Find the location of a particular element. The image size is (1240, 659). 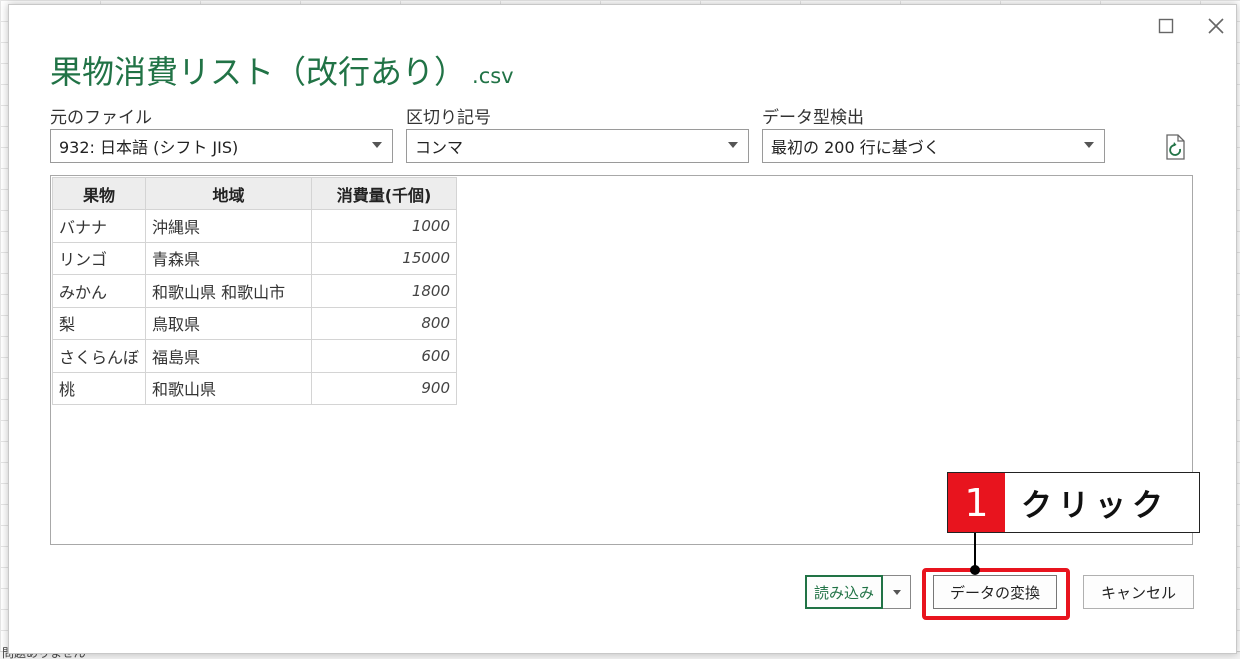

table-cell: 15000 is located at coordinates (384, 258).